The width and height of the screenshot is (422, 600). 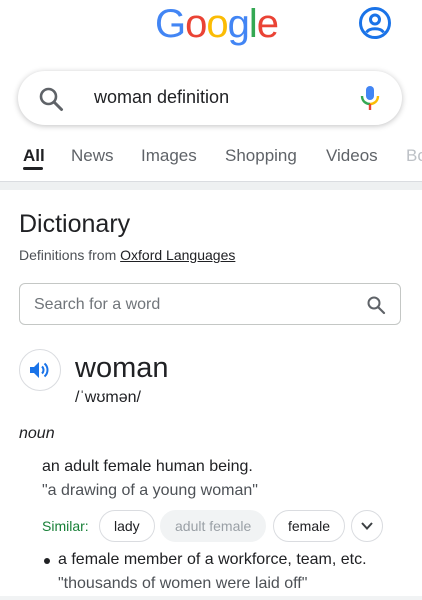 I want to click on search-box: woman definition, so click(x=210, y=98).